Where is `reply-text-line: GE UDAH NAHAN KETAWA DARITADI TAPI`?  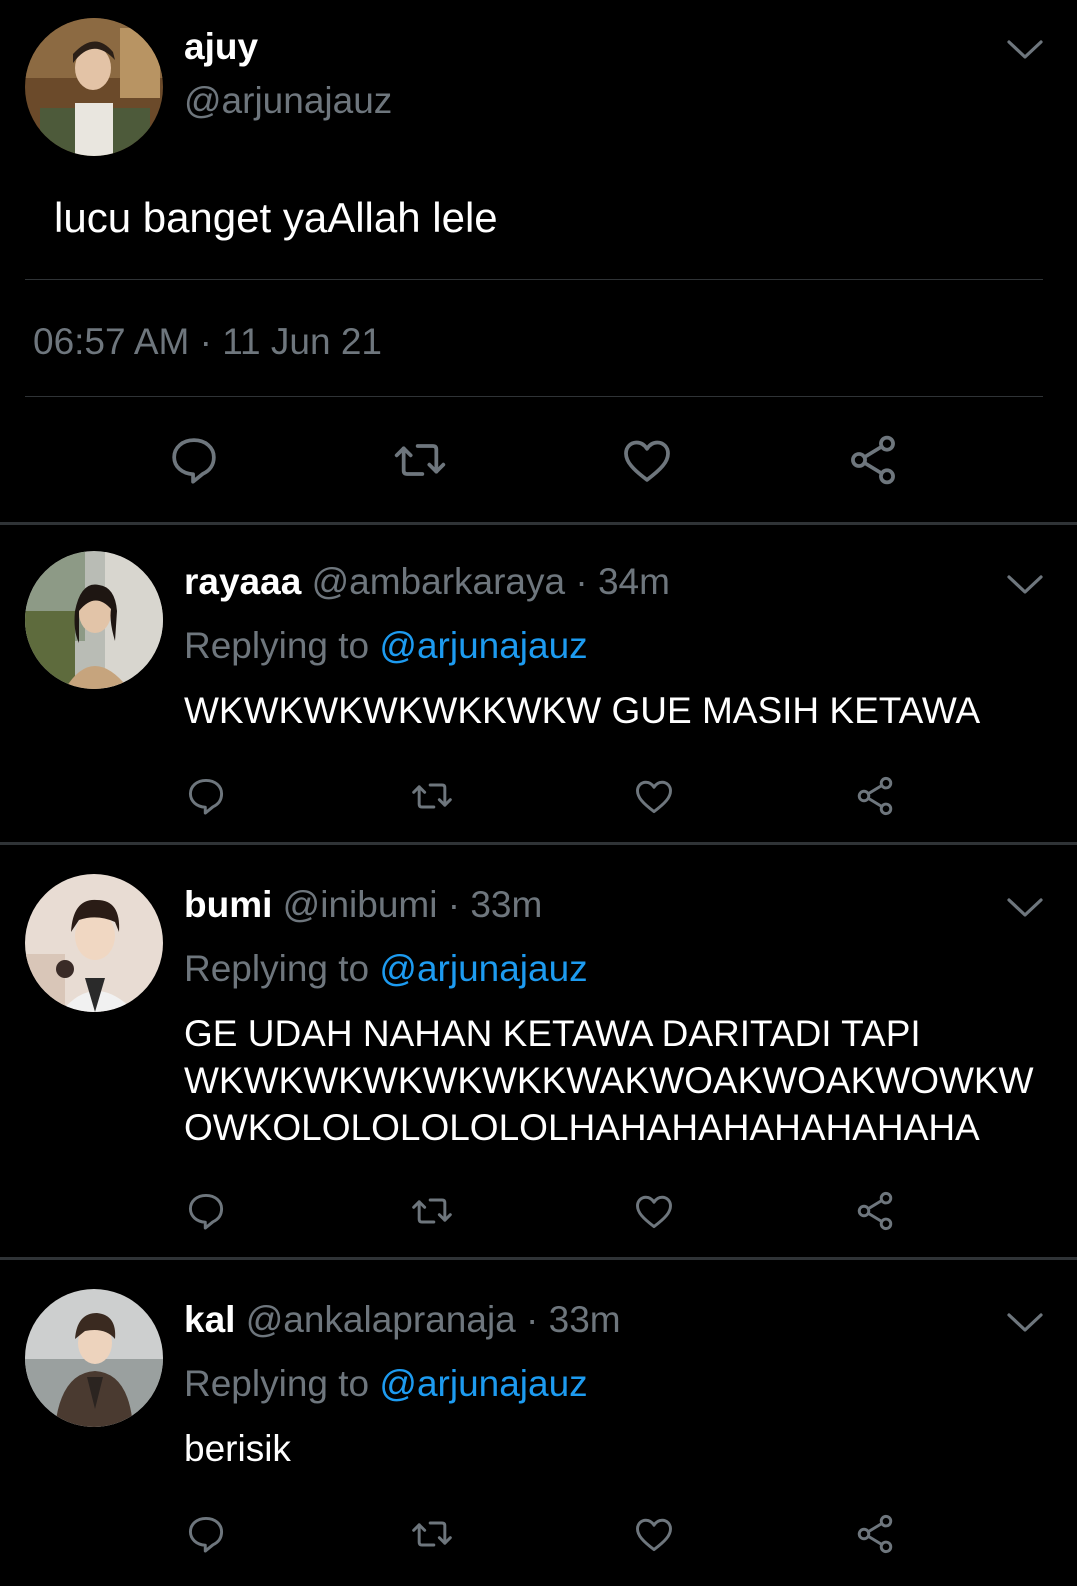 reply-text-line: GE UDAH NAHAN KETAWA DARITADI TAPI is located at coordinates (552, 1033).